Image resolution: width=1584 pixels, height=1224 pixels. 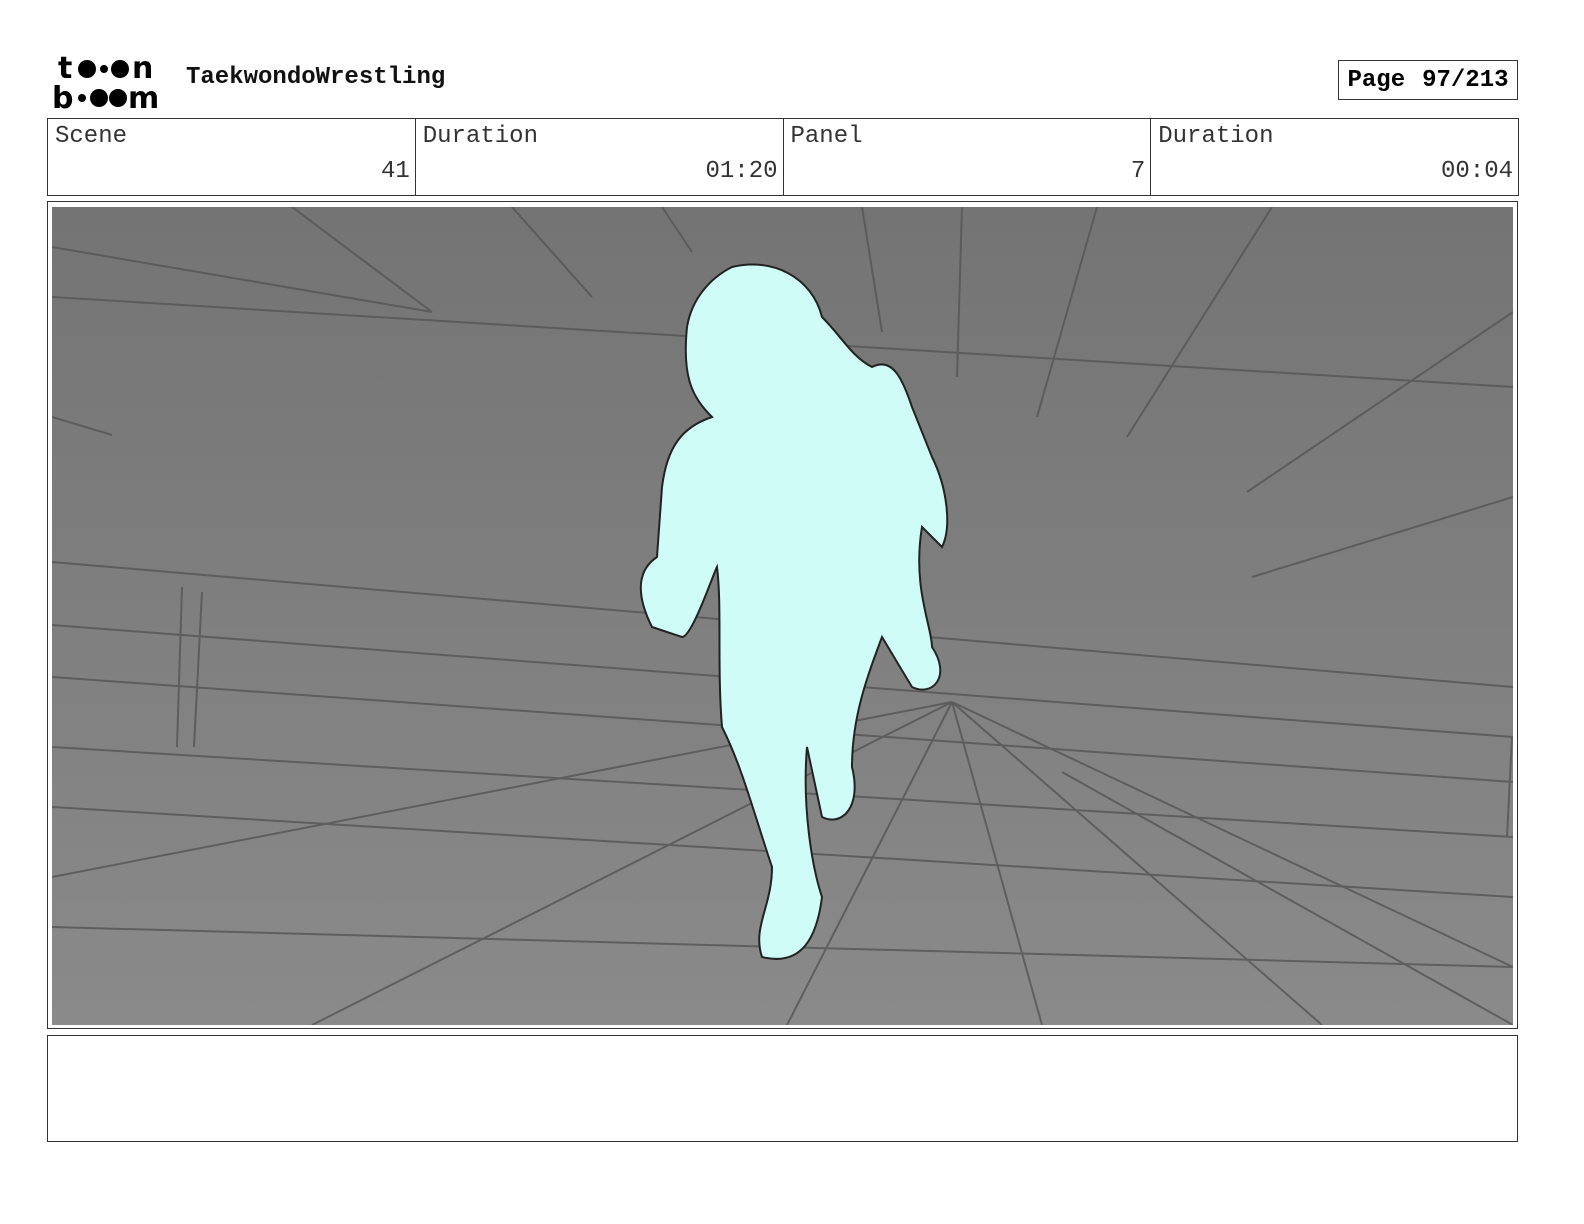 I want to click on panel-cell: Panel 7, so click(x=968, y=157).